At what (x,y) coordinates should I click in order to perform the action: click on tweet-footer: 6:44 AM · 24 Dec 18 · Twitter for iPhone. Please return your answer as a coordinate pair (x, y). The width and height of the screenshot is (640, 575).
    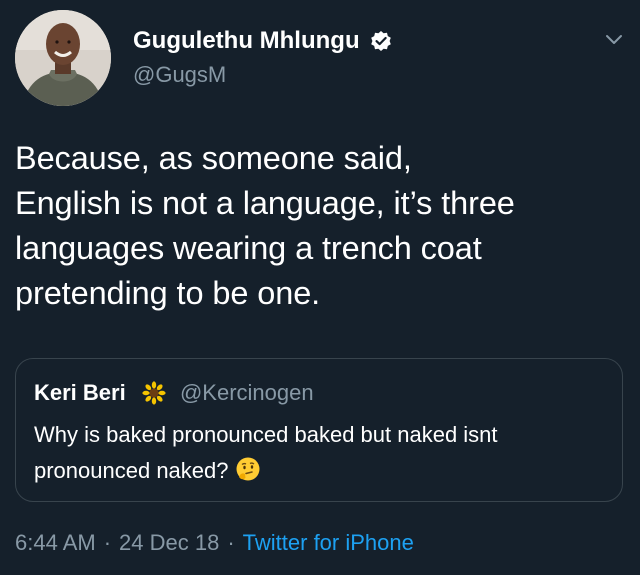
    Looking at the image, I should click on (214, 543).